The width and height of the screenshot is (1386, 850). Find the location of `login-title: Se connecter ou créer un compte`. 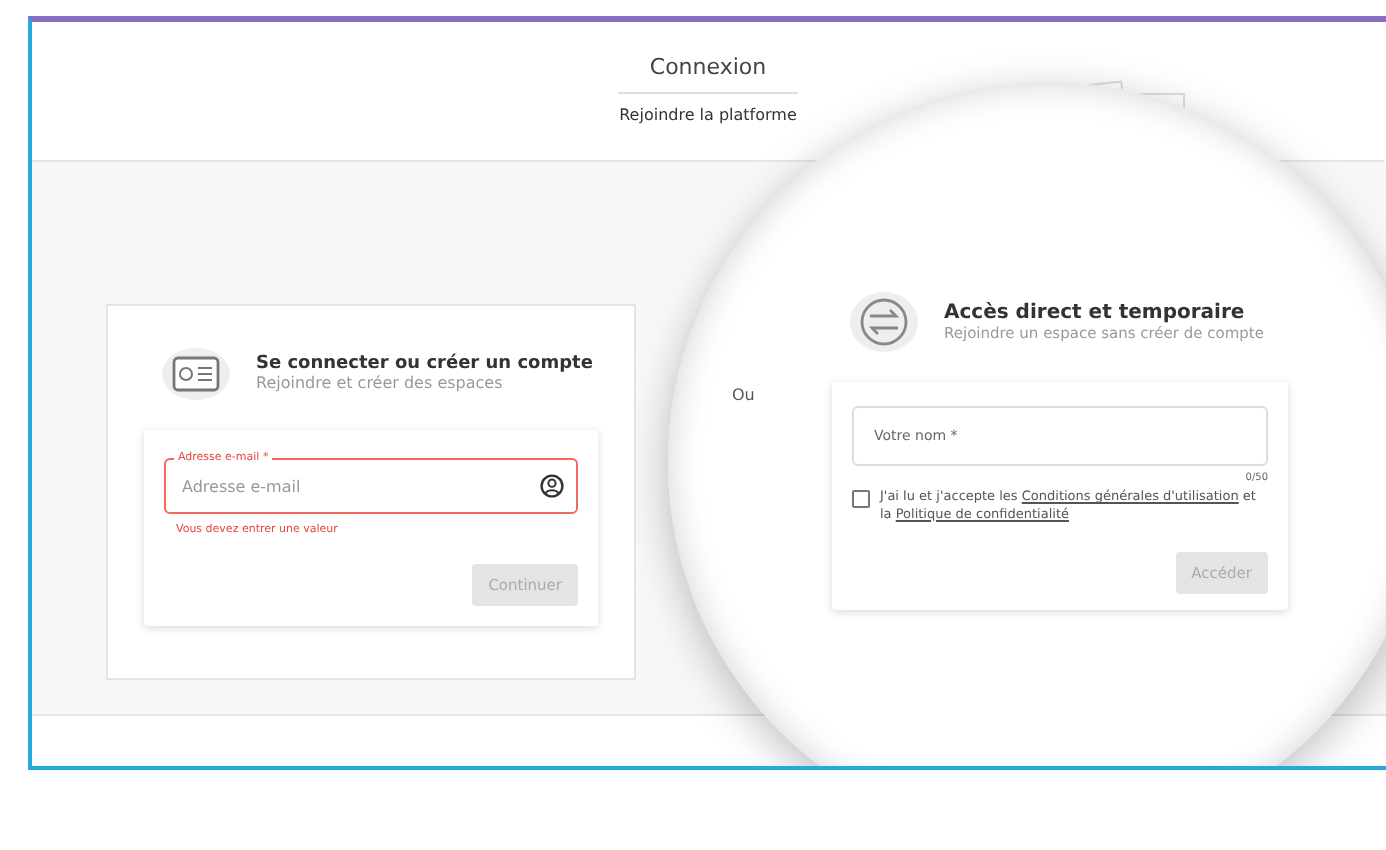

login-title: Se connecter ou créer un compte is located at coordinates (424, 363).